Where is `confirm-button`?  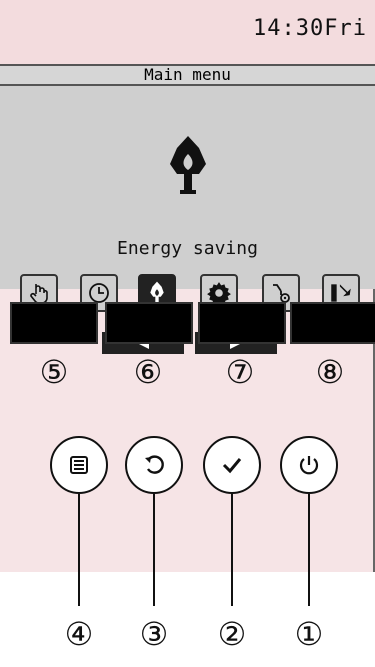 confirm-button is located at coordinates (232, 465).